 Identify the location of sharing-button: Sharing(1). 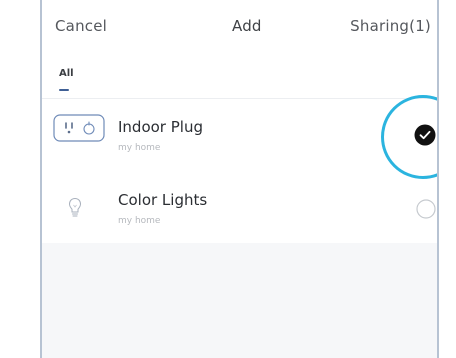
(390, 26).